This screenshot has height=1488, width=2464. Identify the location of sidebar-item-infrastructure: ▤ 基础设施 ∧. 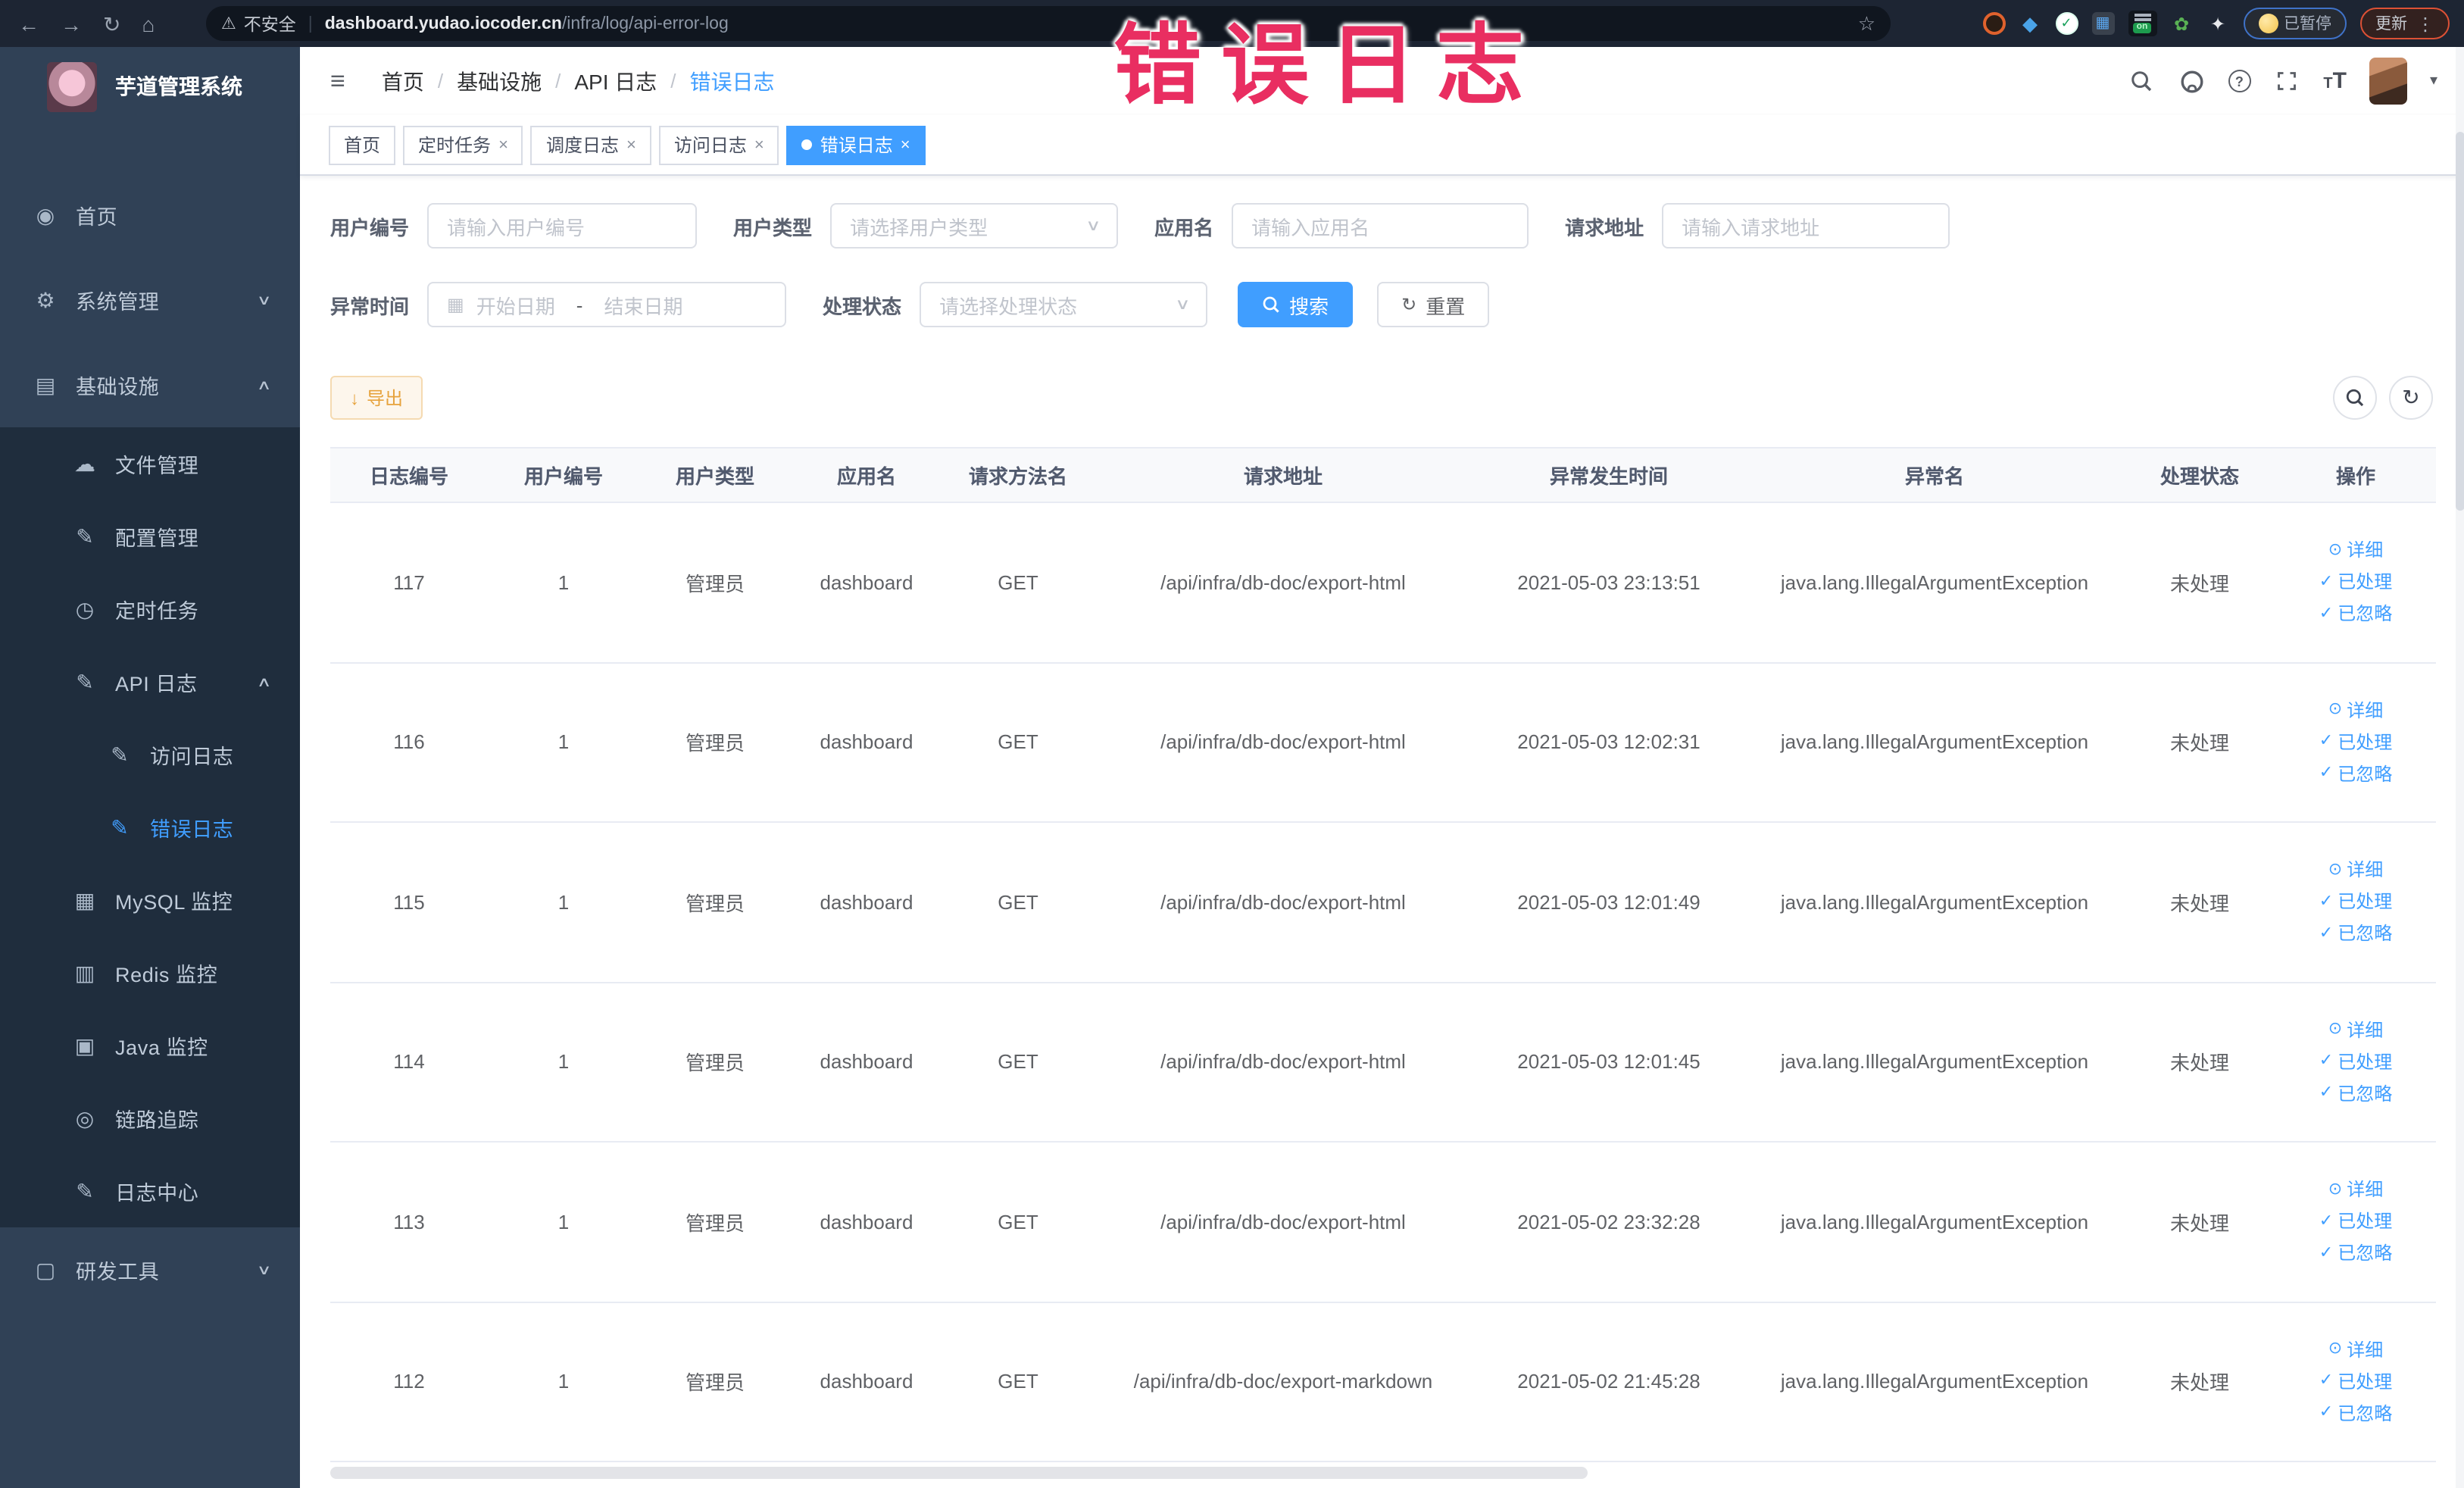
(150, 384).